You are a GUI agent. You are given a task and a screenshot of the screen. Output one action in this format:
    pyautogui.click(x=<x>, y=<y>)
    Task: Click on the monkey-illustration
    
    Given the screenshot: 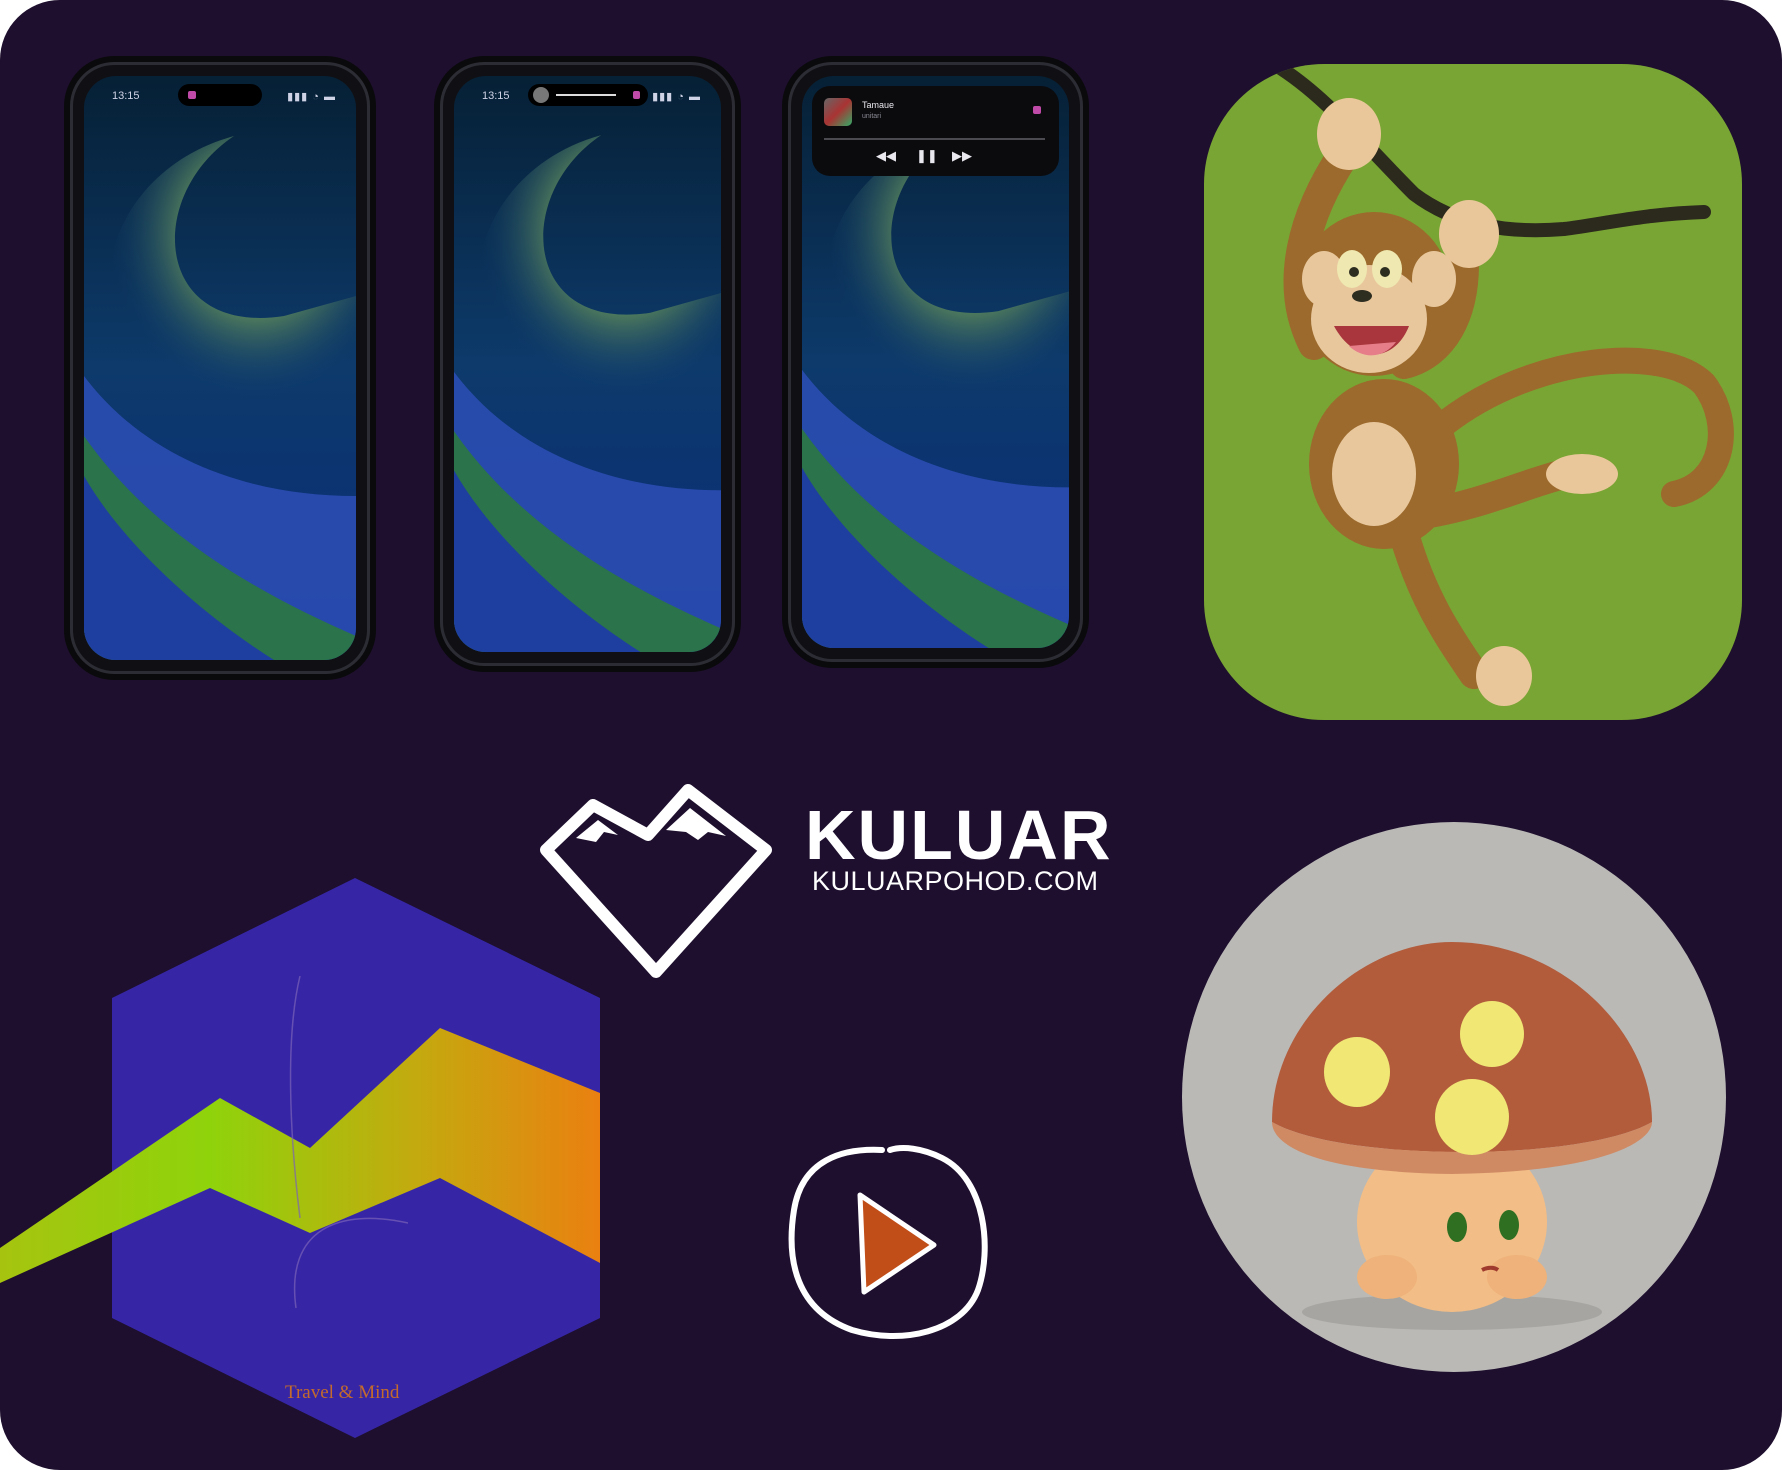 What is the action you would take?
    pyautogui.click(x=1473, y=392)
    